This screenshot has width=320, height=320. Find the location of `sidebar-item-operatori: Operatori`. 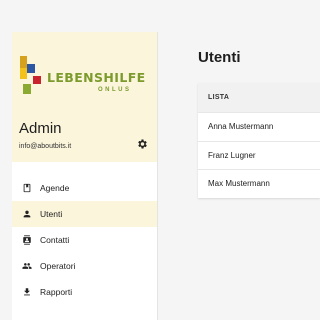

sidebar-item-operatori: Operatori is located at coordinates (84, 266).